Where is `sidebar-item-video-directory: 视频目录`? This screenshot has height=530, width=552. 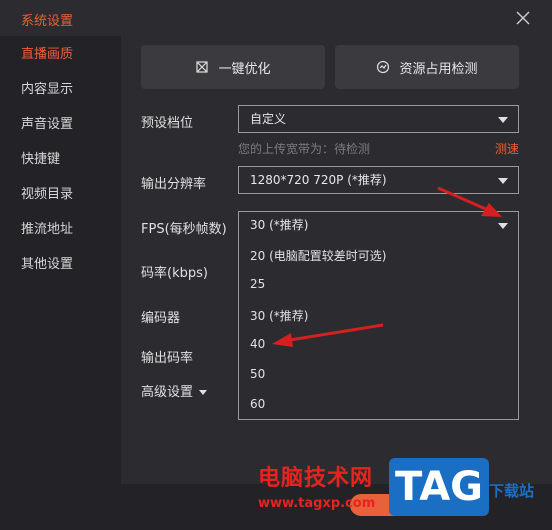
sidebar-item-video-directory: 视频目录 is located at coordinates (60, 195).